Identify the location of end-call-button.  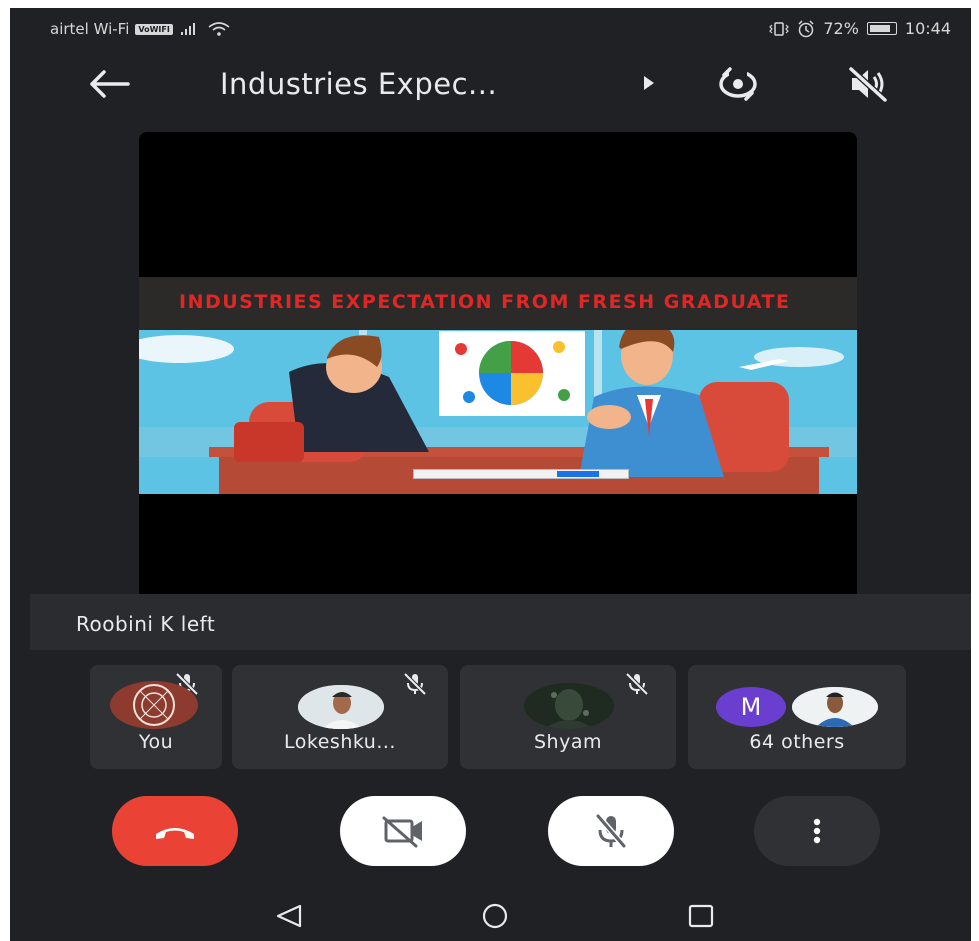
(175, 831).